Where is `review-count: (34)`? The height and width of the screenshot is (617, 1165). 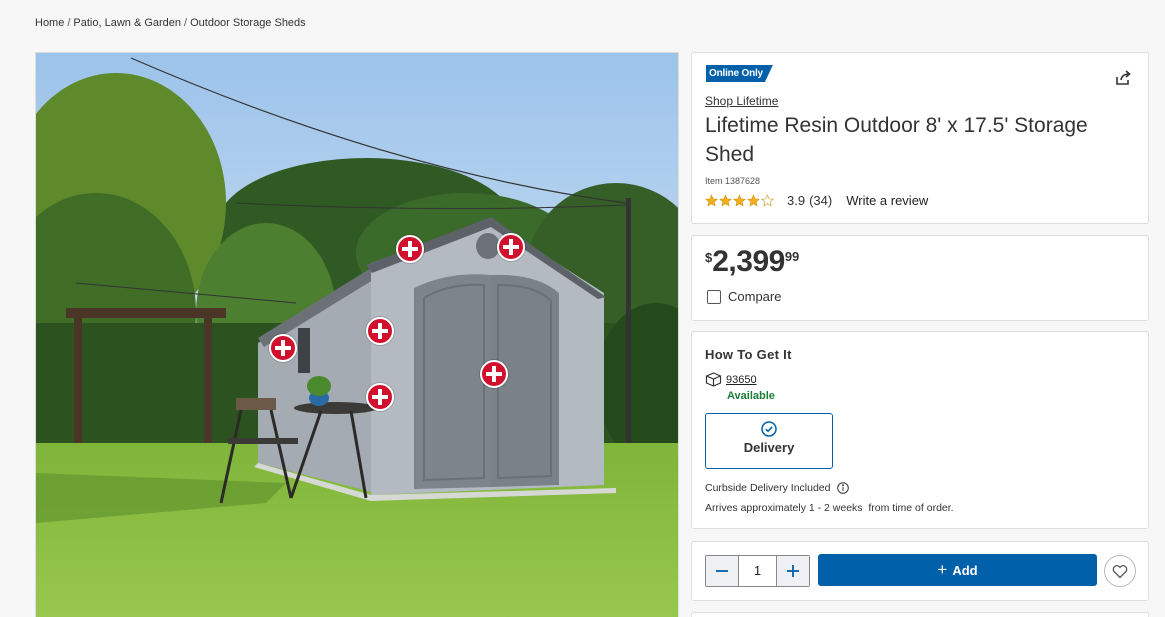
review-count: (34) is located at coordinates (820, 200).